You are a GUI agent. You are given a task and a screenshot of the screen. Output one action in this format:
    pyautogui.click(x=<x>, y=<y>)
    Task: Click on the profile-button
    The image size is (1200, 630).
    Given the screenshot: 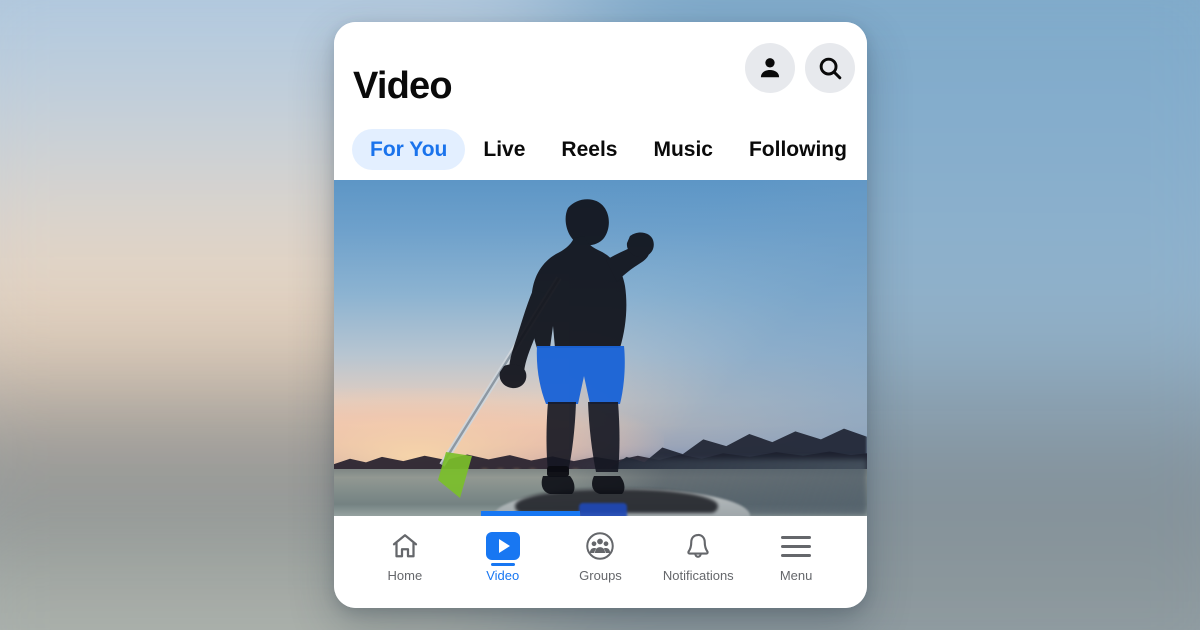 What is the action you would take?
    pyautogui.click(x=770, y=68)
    